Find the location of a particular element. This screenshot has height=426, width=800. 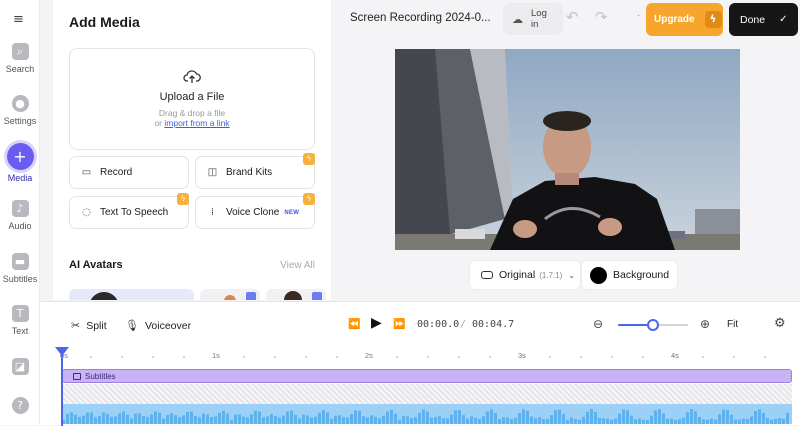

zoom-out-icon: ⊖ is located at coordinates (598, 324).